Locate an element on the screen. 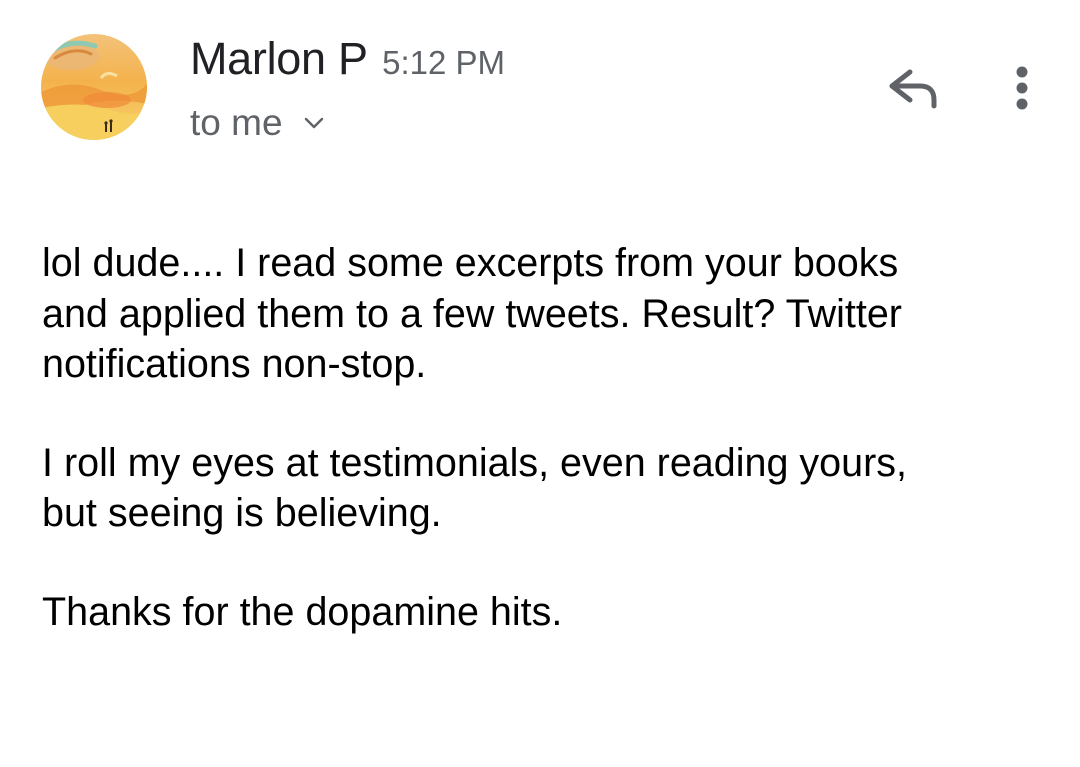 The width and height of the screenshot is (1080, 767). more-options-button is located at coordinates (1022, 88).